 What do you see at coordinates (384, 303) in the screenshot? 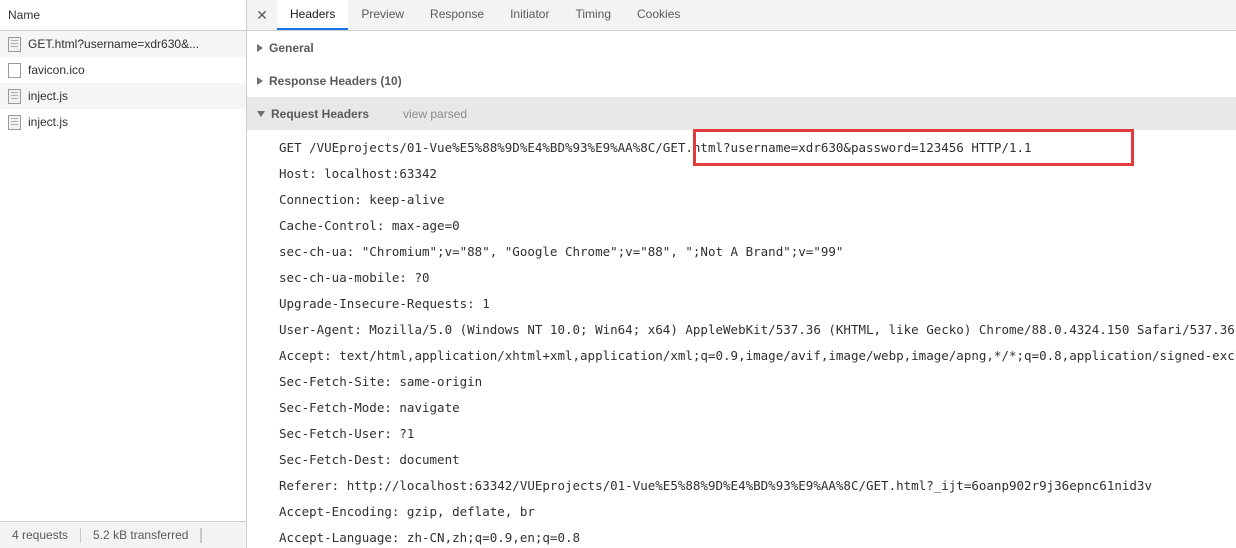
I see `header-line-upgrade-insecure-requests: Upgrade-Insecure-Requests: 1` at bounding box center [384, 303].